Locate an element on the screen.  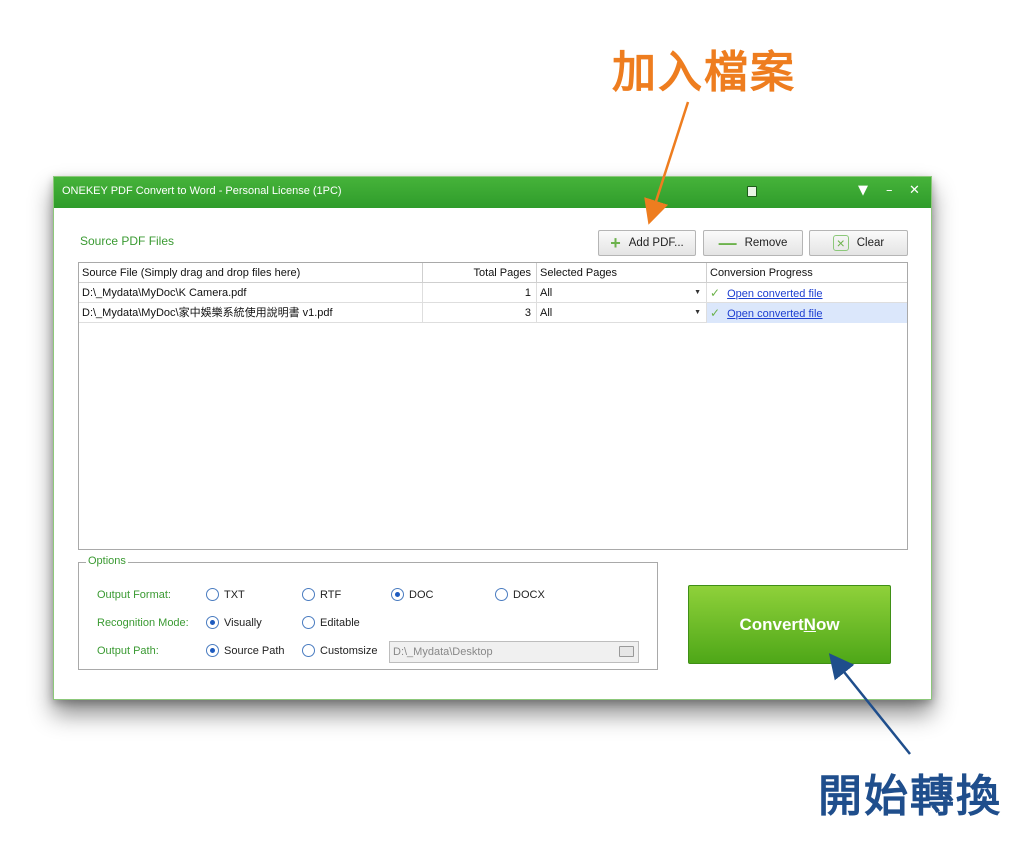
options-legend: Options is located at coordinates (107, 561).